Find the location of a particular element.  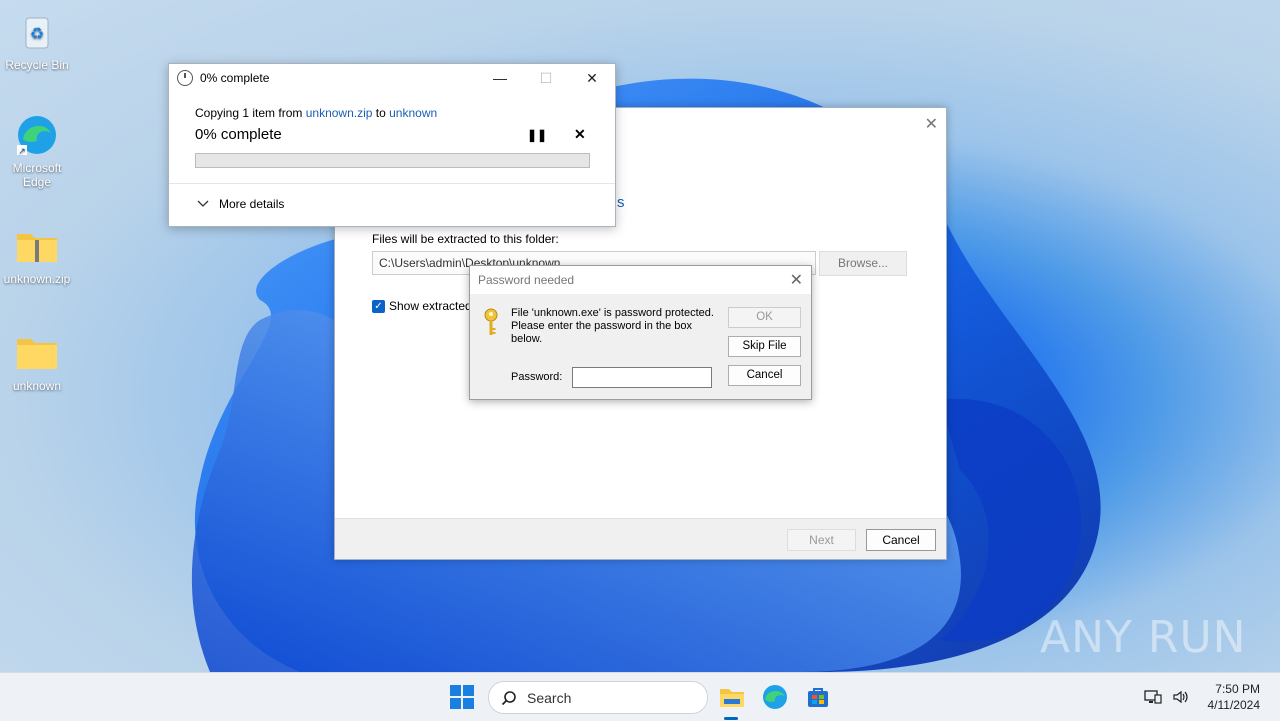

taskbar-clock: 7:50 PM 4/11/2024 is located at coordinates (1234, 697).